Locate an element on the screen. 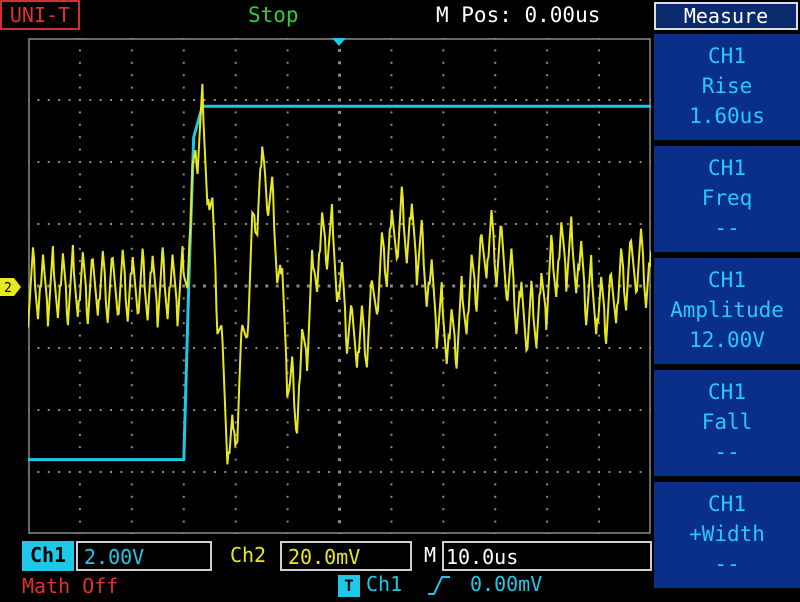  timebase-scale: 10.0us is located at coordinates (547, 556).